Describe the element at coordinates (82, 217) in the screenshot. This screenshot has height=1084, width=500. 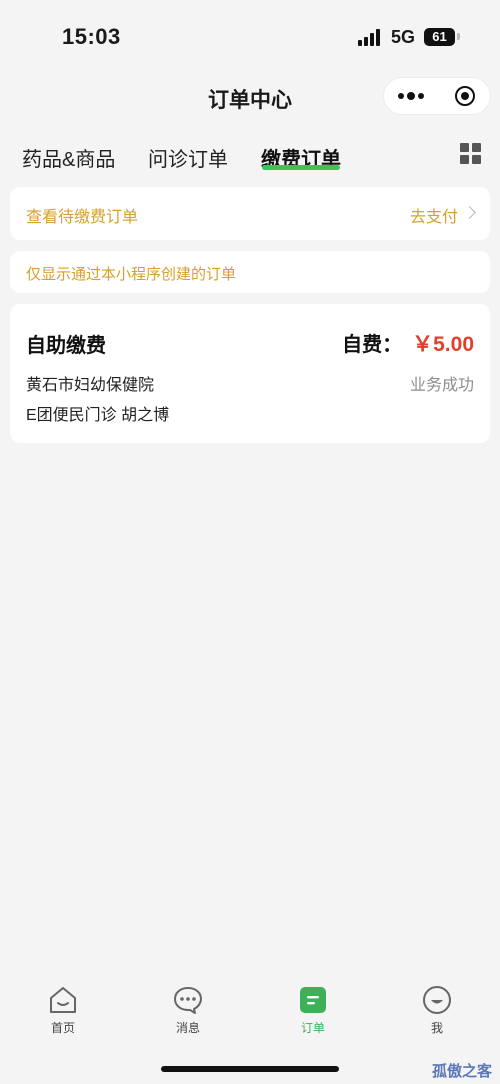
I see `pending-payment-label: 查看待缴费订单` at that location.